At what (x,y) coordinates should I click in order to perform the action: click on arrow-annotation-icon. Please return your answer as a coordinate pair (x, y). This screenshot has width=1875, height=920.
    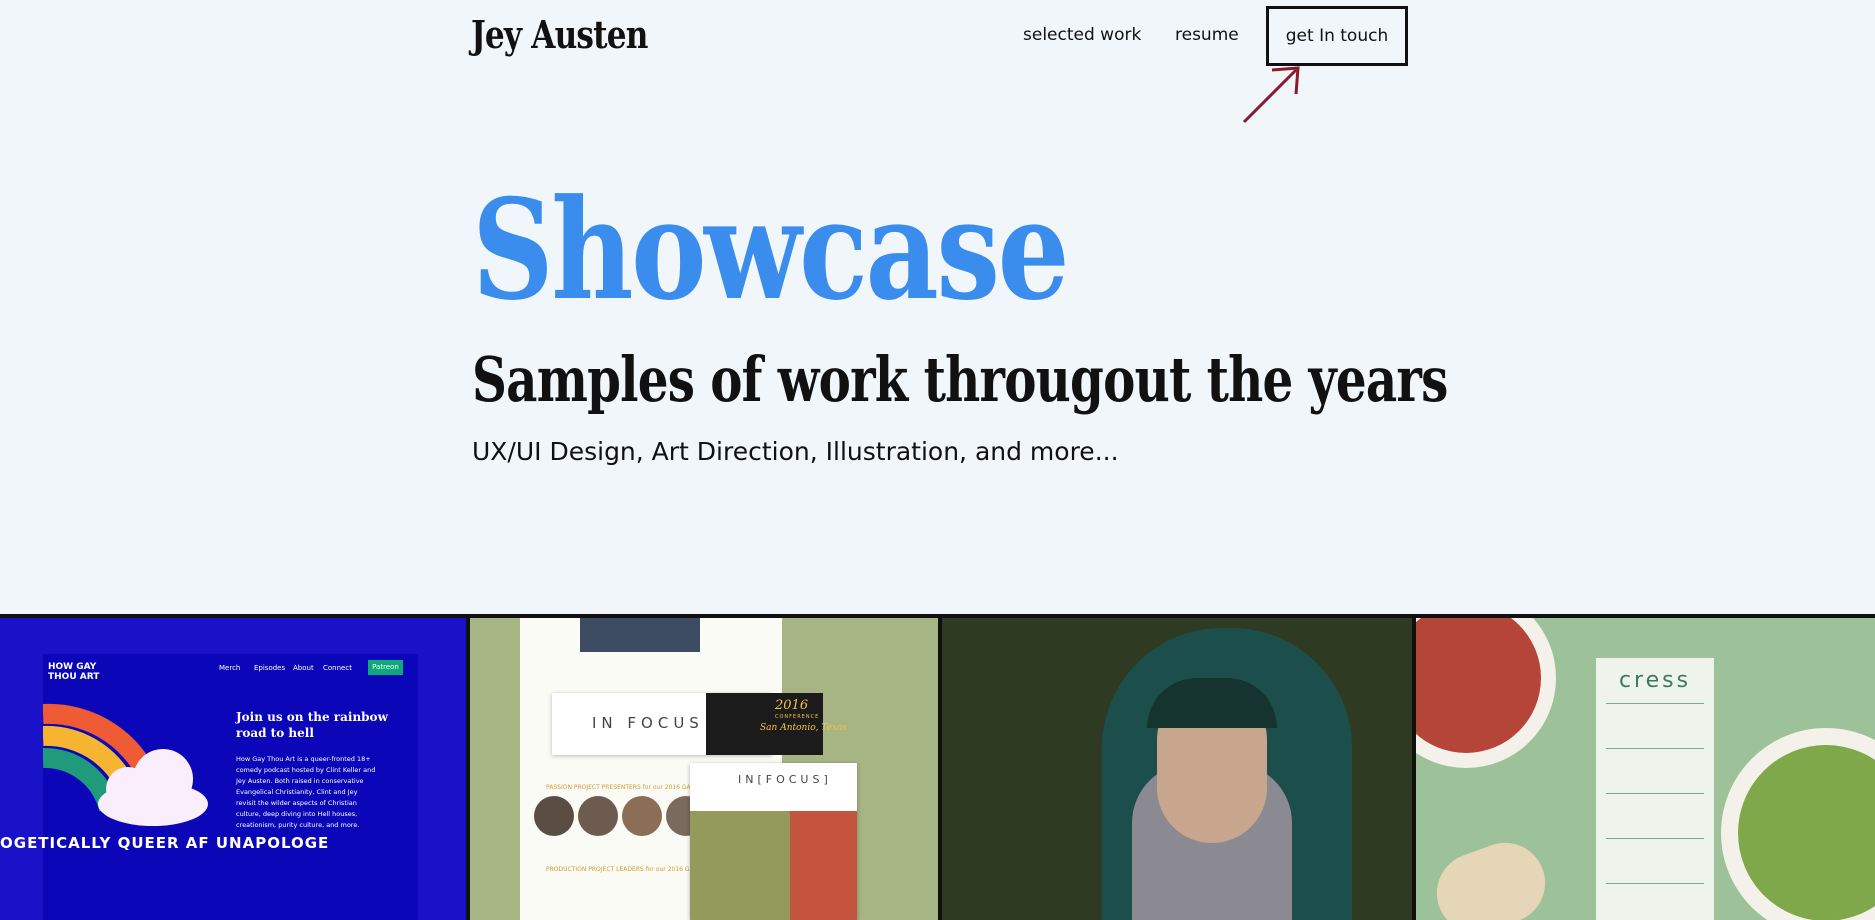
    Looking at the image, I should click on (1271, 95).